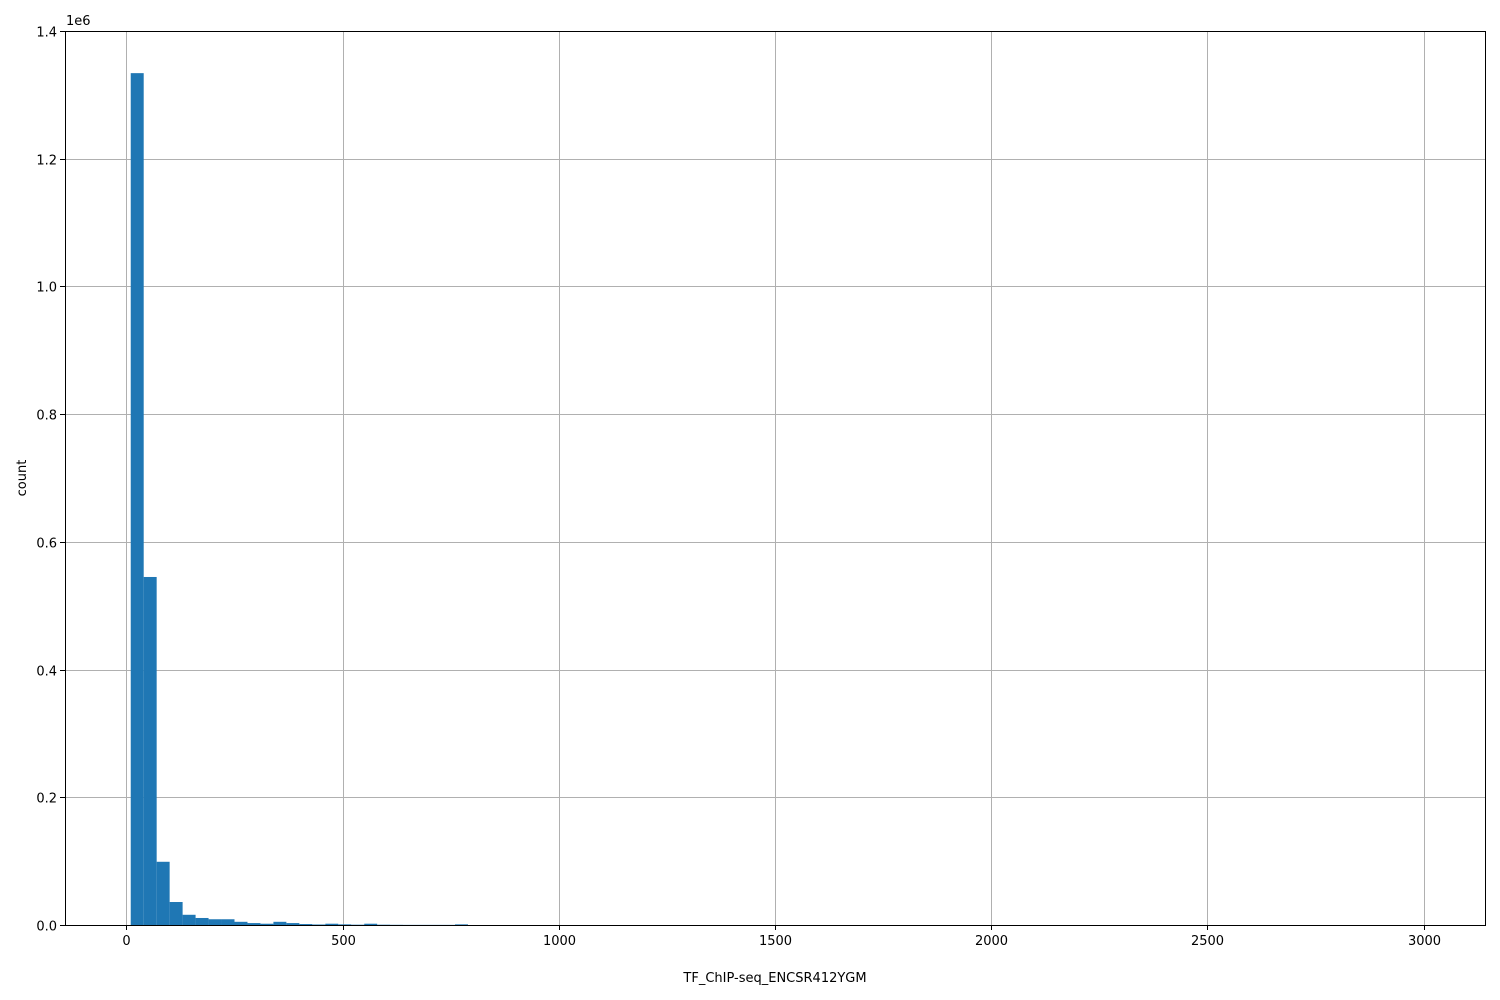 The height and width of the screenshot is (1000, 1500). Describe the element at coordinates (775, 941) in the screenshot. I see `x-tick-label: 1500` at that location.